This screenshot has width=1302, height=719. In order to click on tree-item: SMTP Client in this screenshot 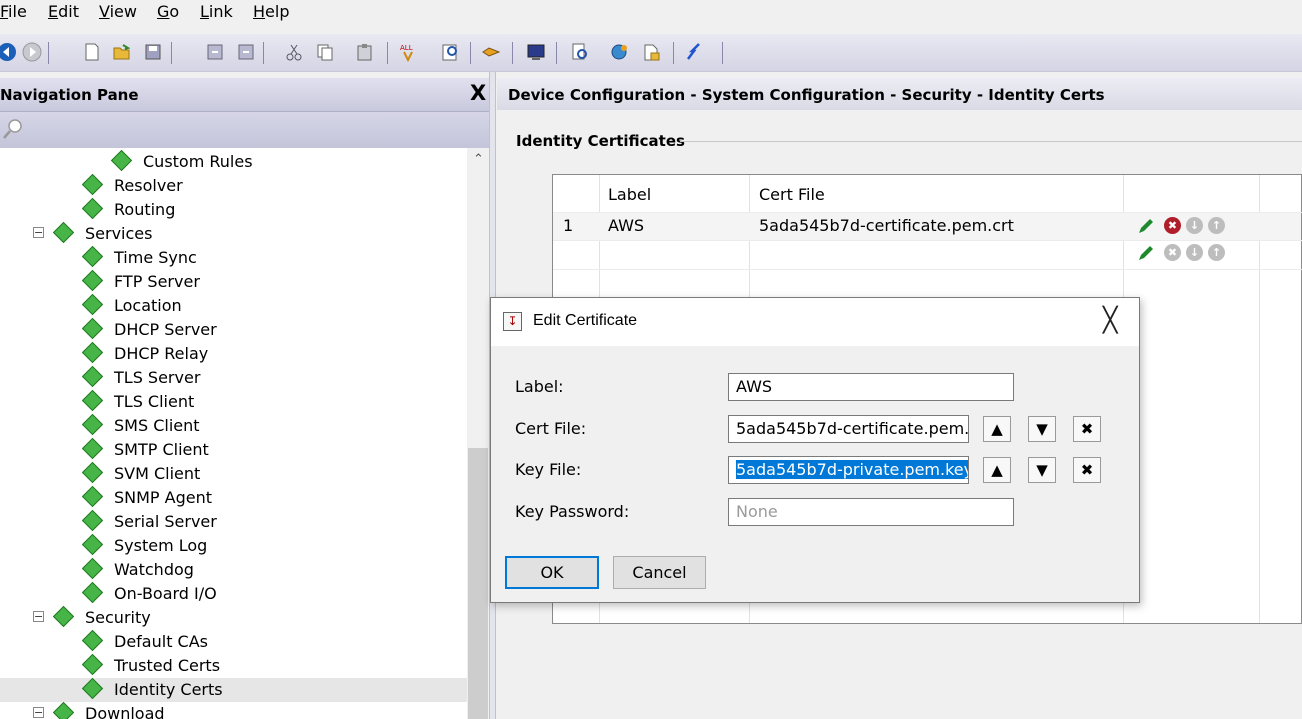, I will do `click(233, 449)`.